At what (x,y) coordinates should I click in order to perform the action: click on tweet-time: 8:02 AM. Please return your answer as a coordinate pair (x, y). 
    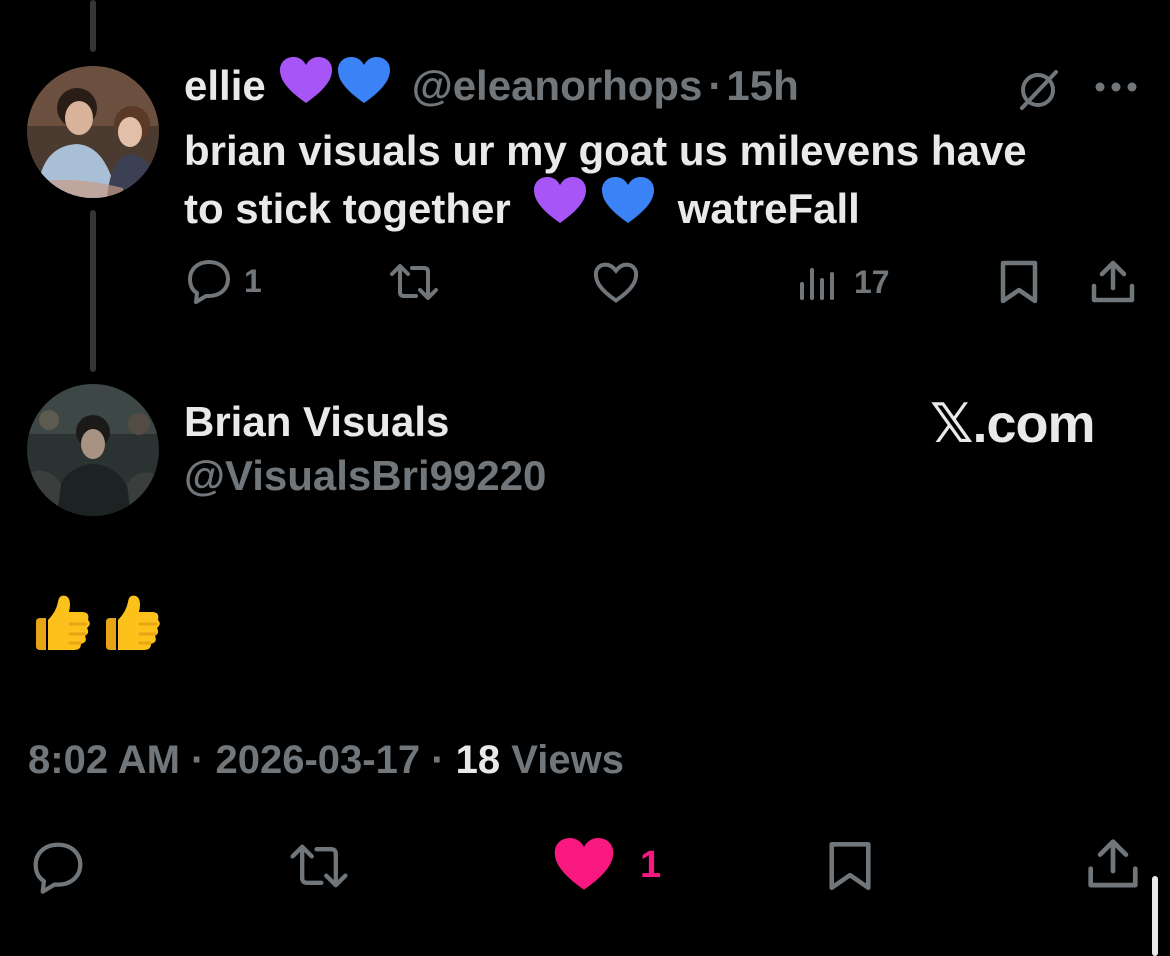
    Looking at the image, I should click on (104, 760).